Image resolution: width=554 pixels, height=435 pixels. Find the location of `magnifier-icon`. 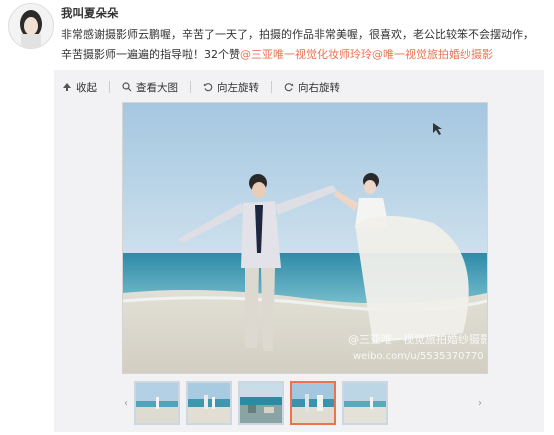

magnifier-icon is located at coordinates (127, 87).